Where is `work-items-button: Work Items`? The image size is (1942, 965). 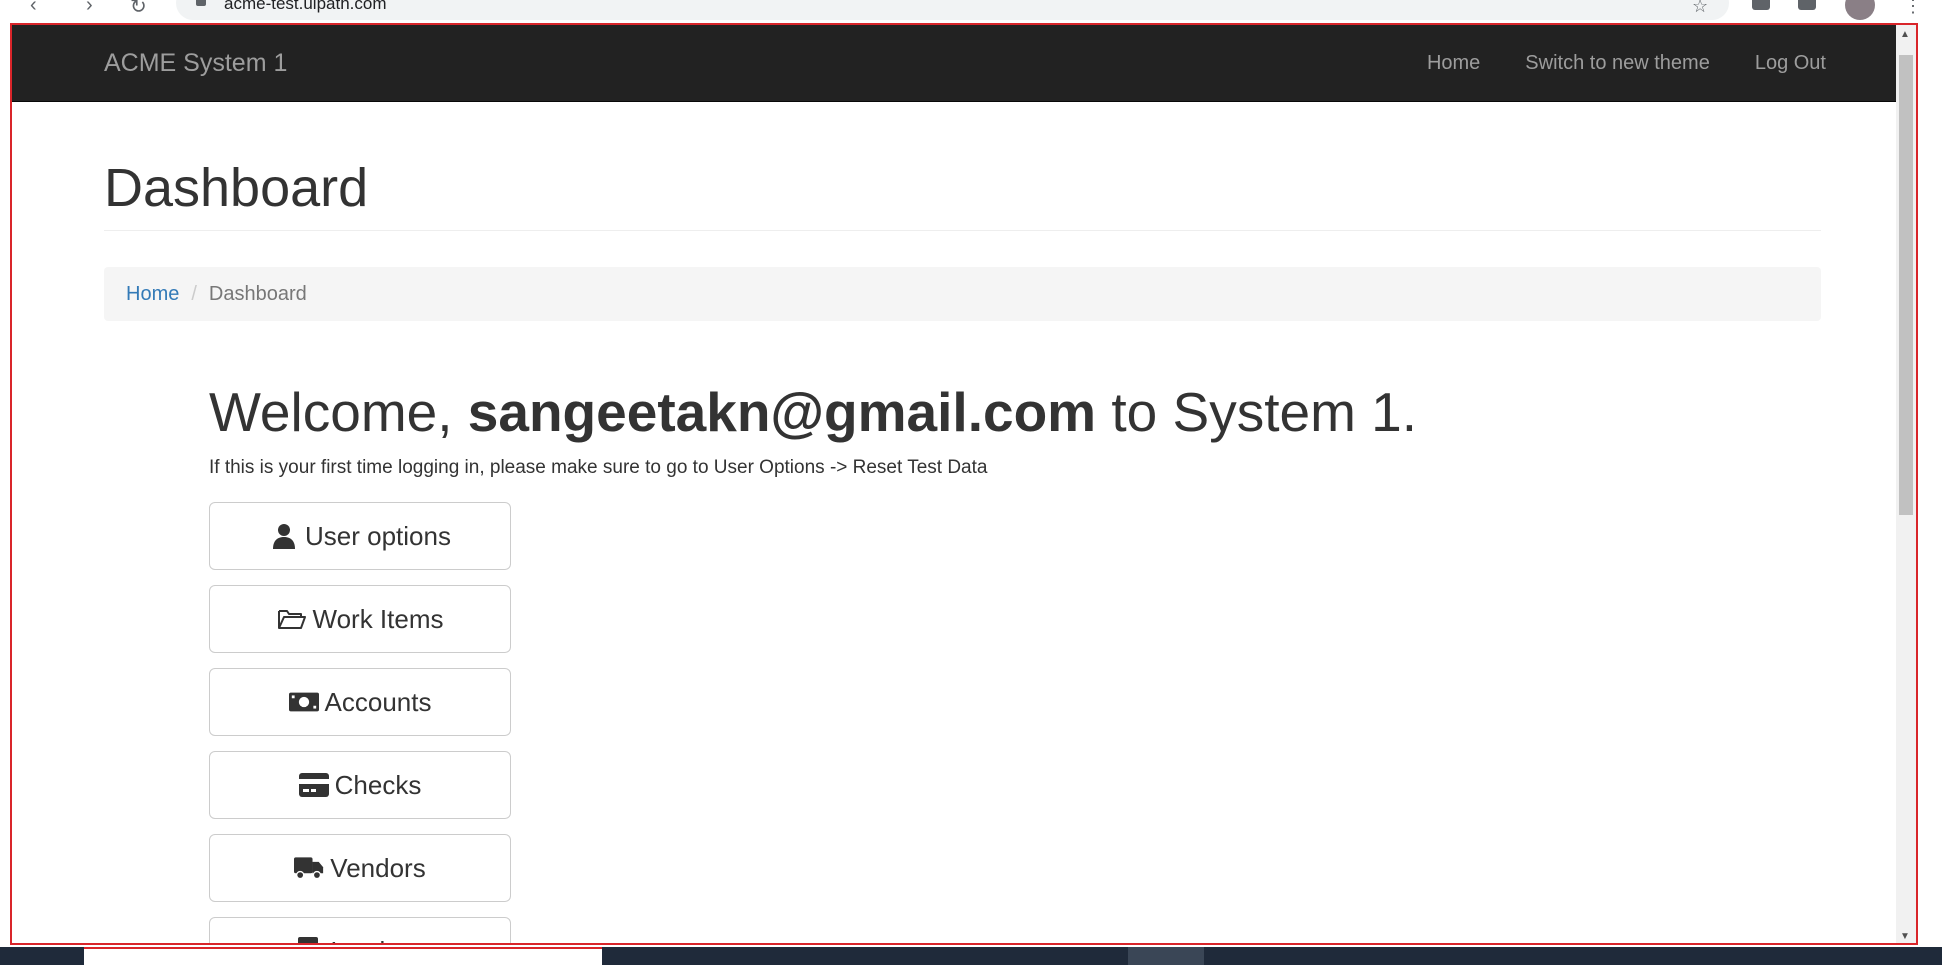
work-items-button: Work Items is located at coordinates (360, 619).